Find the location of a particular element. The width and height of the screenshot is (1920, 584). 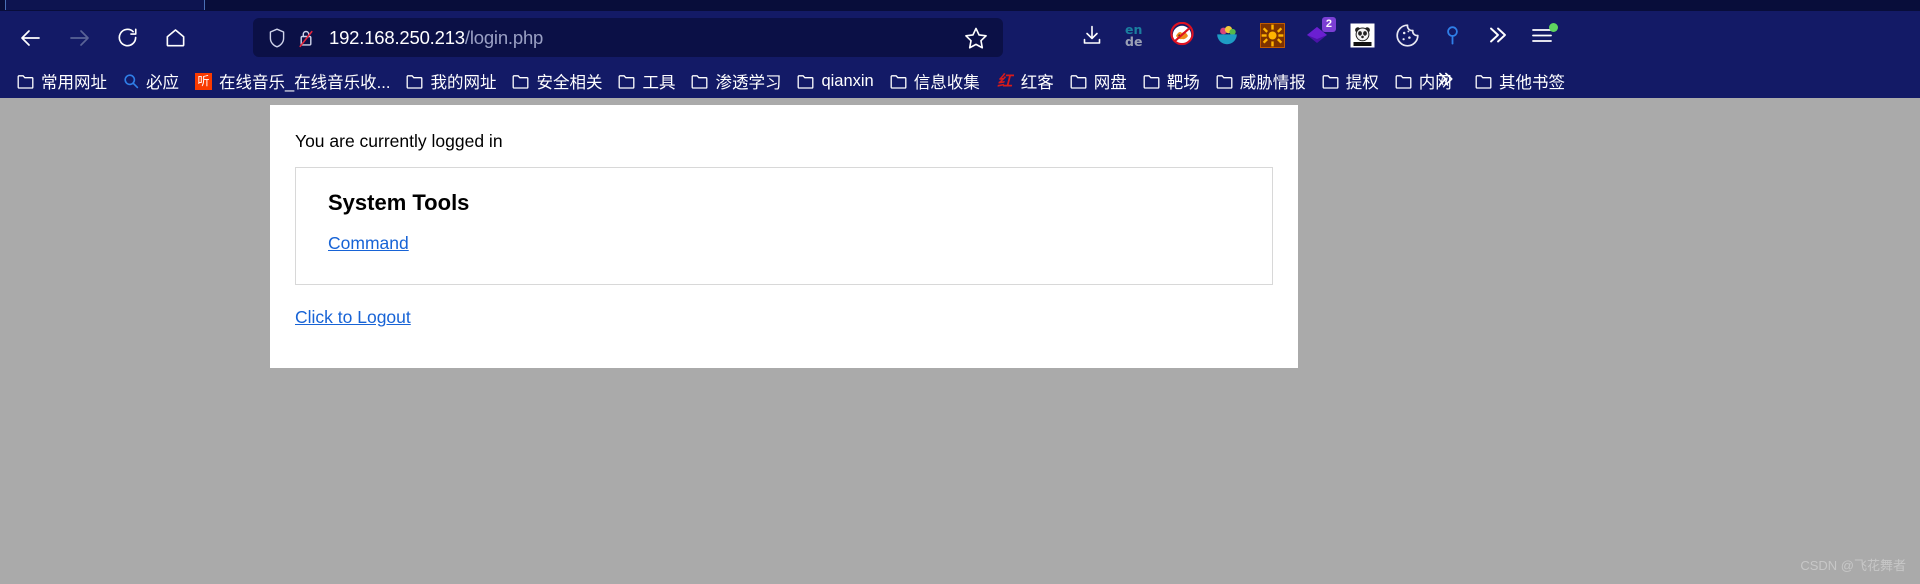

block-fox-icon is located at coordinates (1182, 37).